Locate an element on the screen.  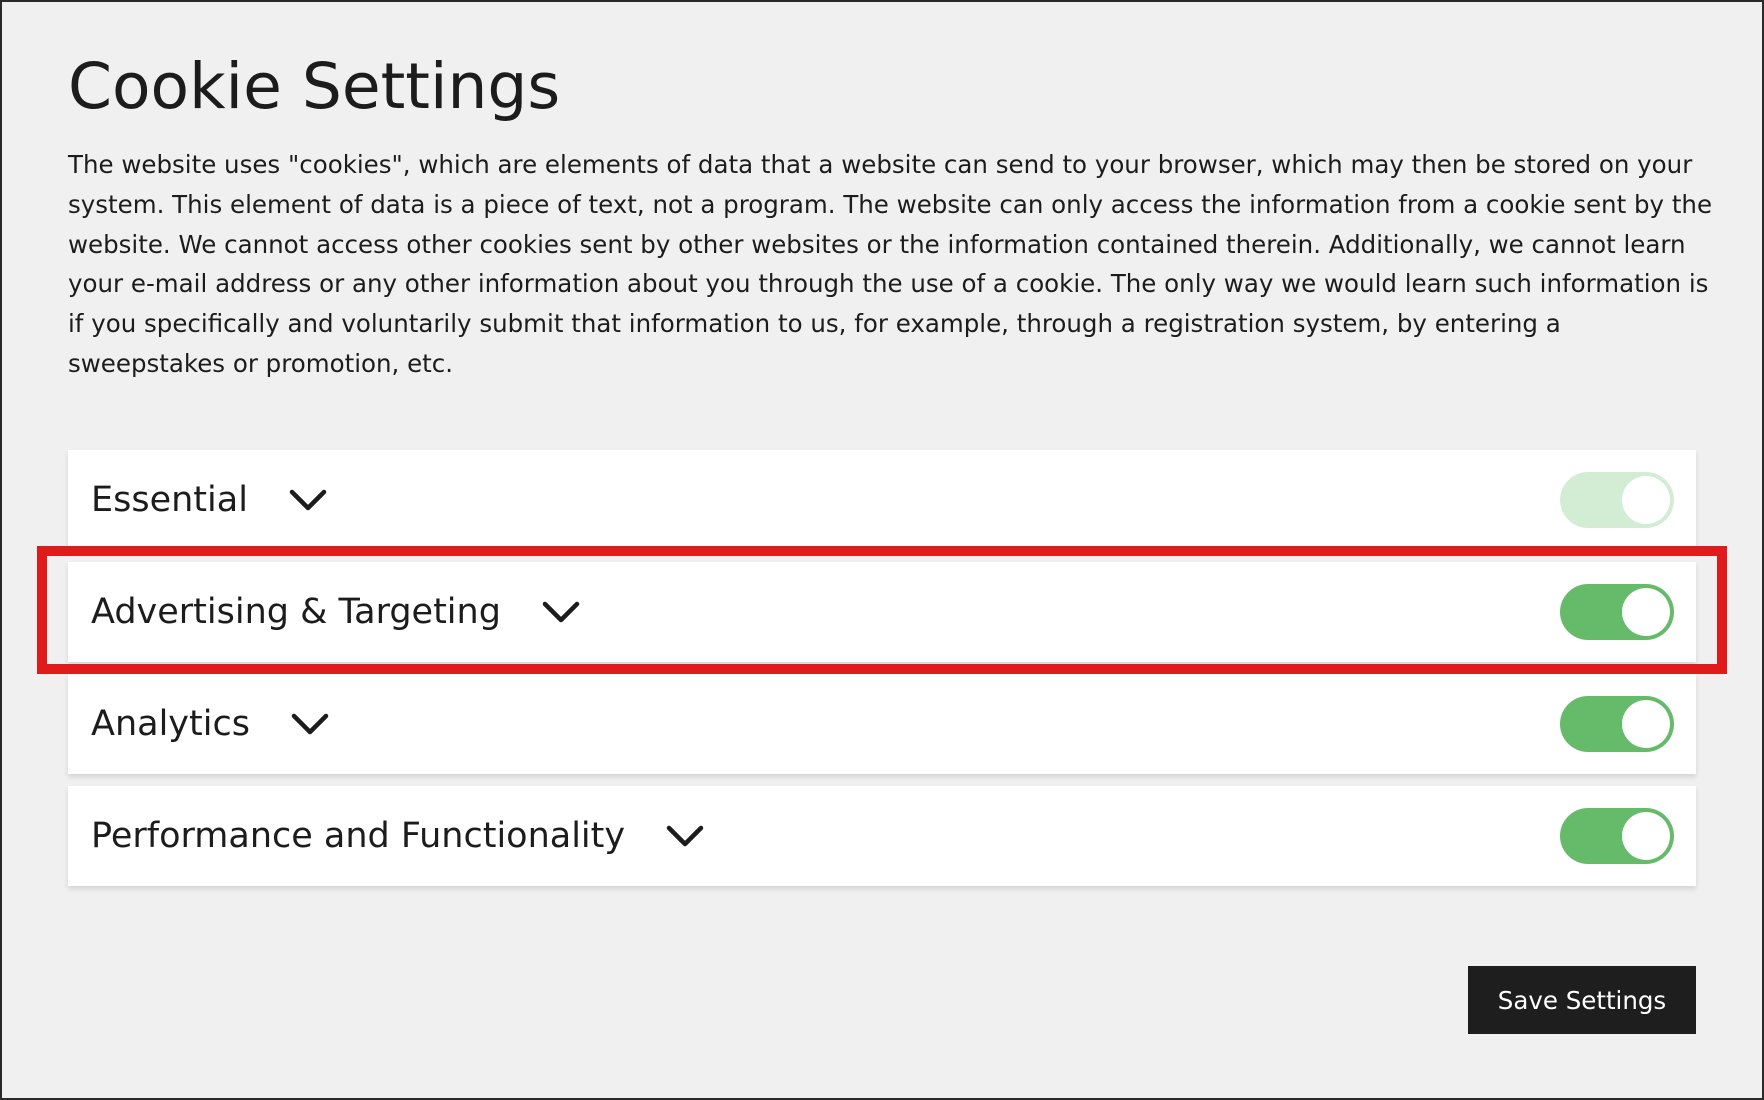
save-settings-button: Save Settings is located at coordinates (1582, 1000).